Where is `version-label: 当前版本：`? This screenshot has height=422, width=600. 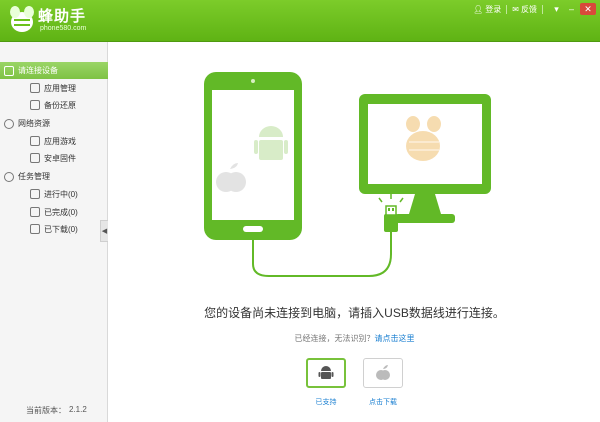 version-label: 当前版本： is located at coordinates (46, 410).